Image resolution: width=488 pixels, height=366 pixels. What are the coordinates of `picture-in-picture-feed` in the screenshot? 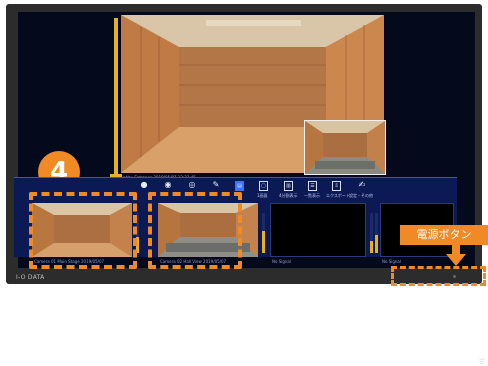 It's located at (345, 147).